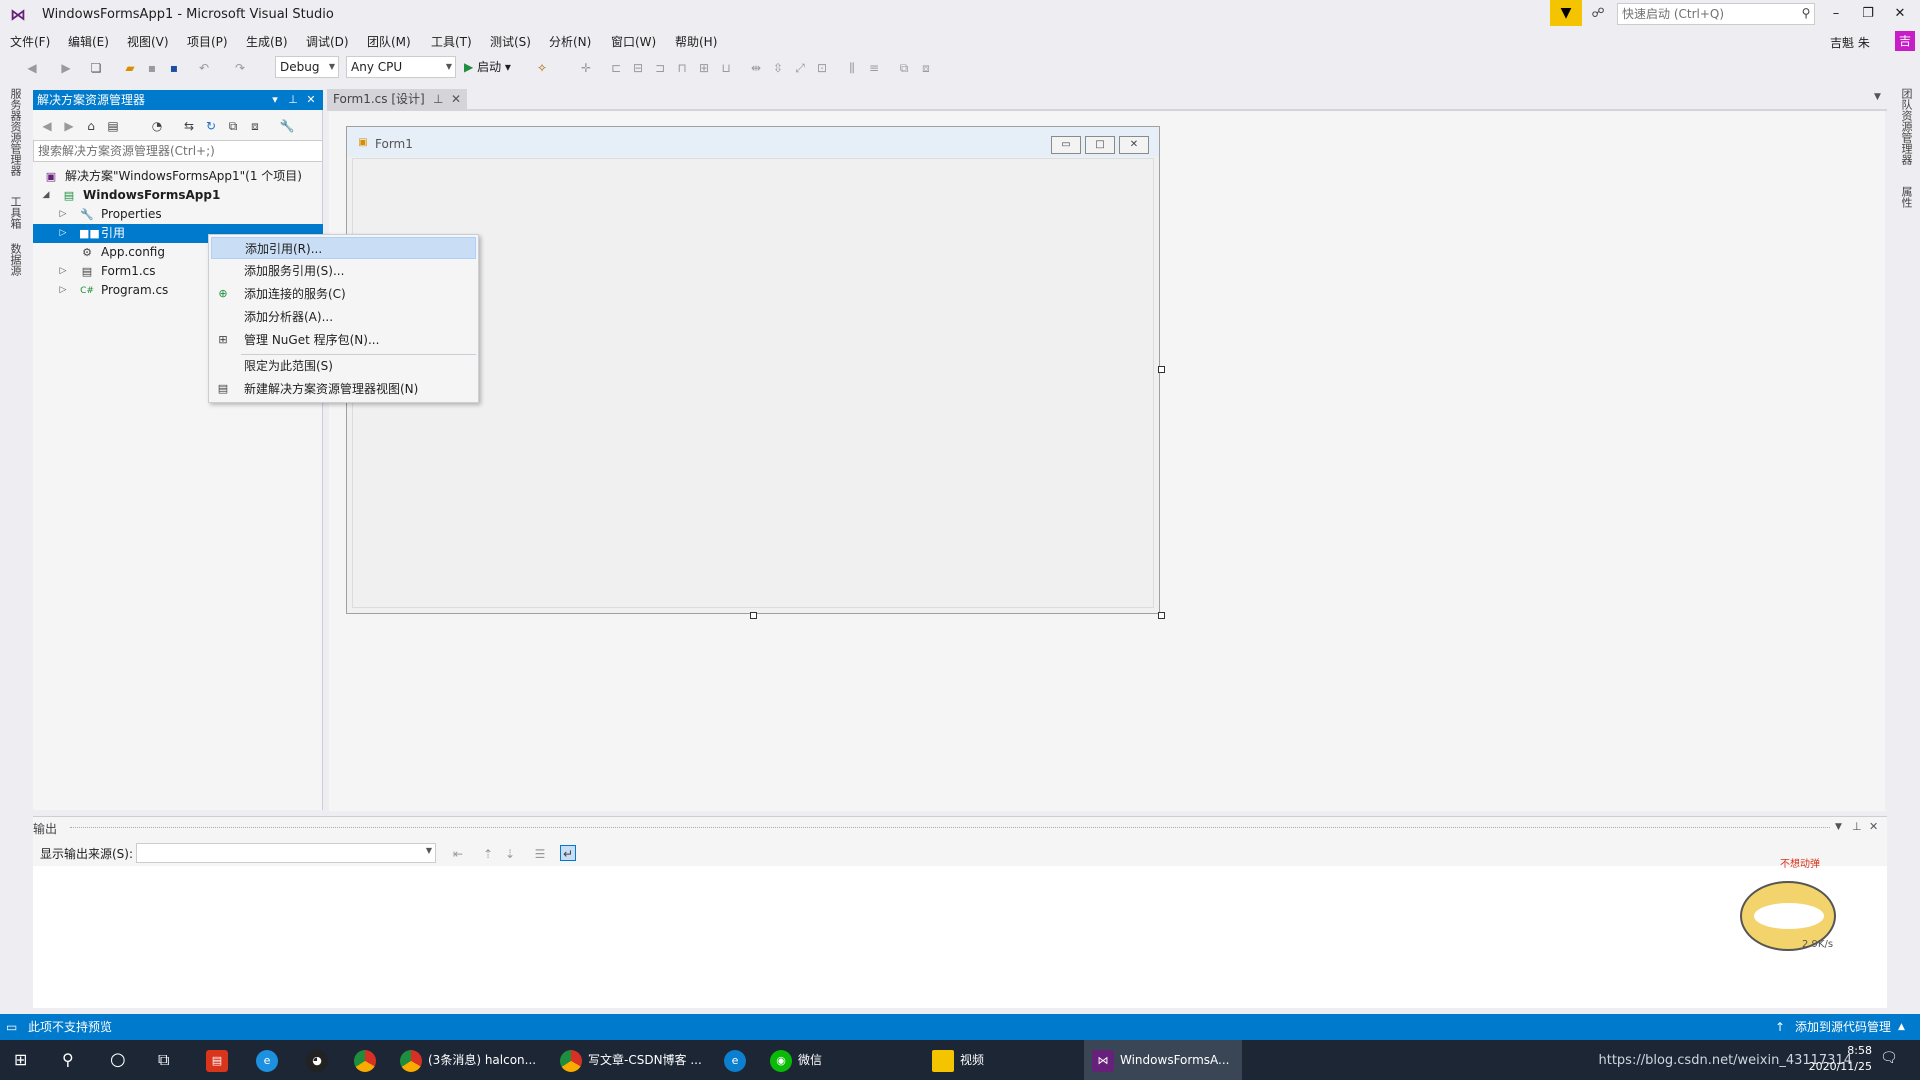 The height and width of the screenshot is (1080, 1920). I want to click on menu-help: 帮助(H), so click(696, 41).